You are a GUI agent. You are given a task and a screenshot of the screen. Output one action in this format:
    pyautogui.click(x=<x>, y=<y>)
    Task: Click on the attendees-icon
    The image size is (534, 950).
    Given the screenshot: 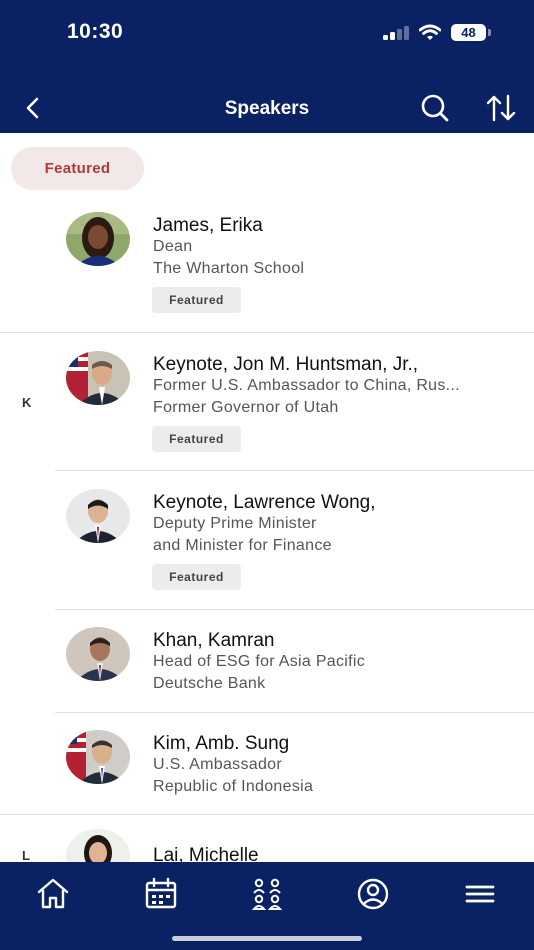 What is the action you would take?
    pyautogui.click(x=267, y=894)
    